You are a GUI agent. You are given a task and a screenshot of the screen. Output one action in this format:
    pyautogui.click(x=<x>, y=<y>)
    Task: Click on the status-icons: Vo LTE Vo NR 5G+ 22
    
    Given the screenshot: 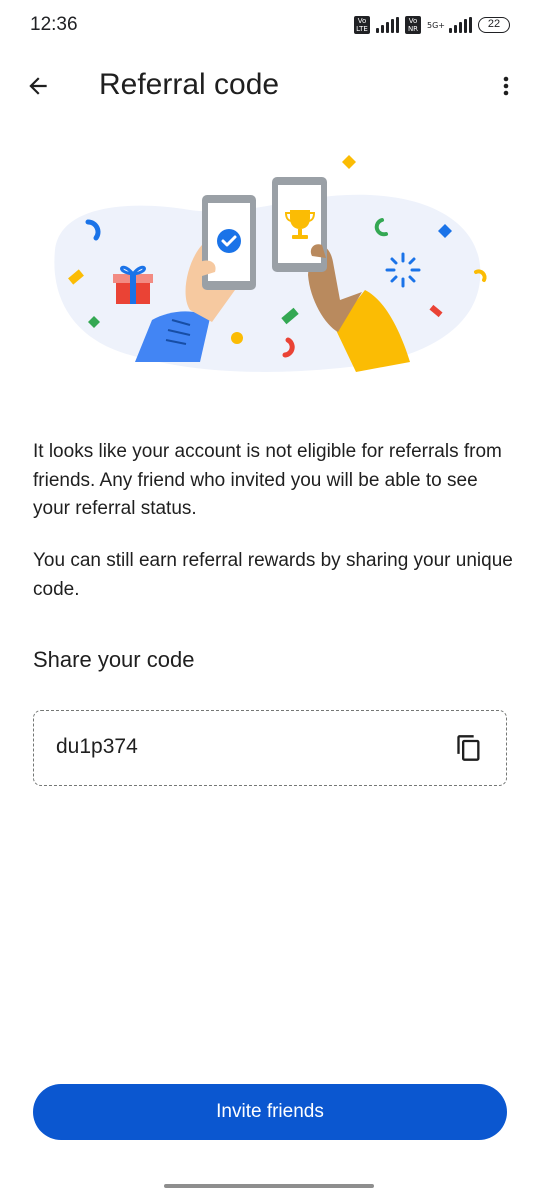 What is the action you would take?
    pyautogui.click(x=432, y=25)
    